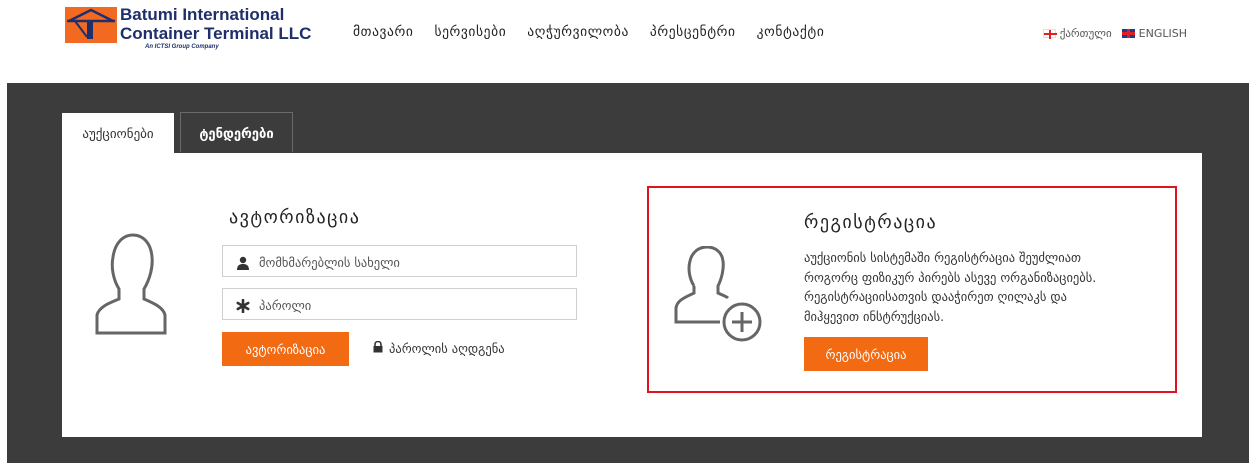 The width and height of the screenshot is (1256, 463). Describe the element at coordinates (285, 349) in the screenshot. I see `login-button: ავტორიზაცია` at that location.